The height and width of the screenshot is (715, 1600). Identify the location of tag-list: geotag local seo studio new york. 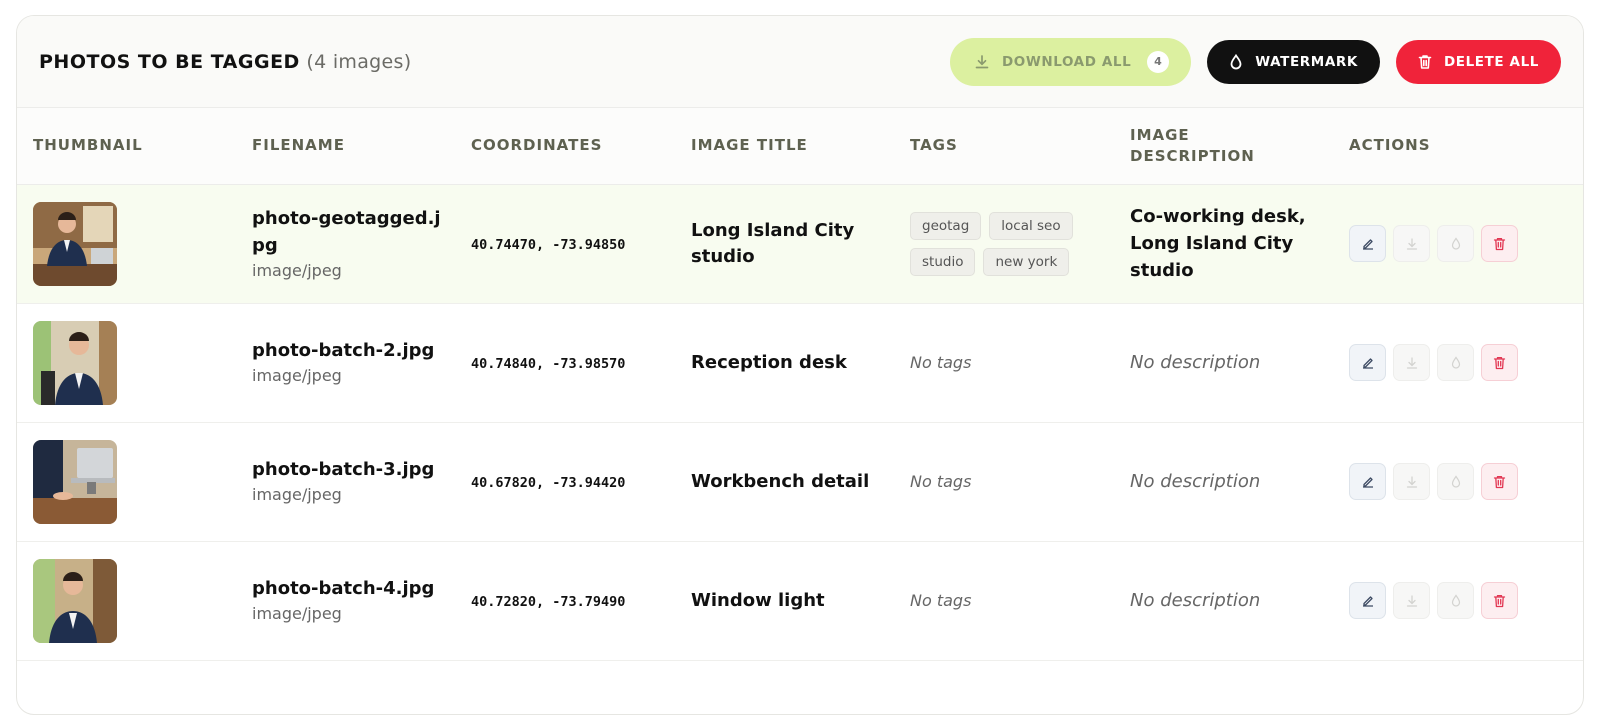
(1000, 243).